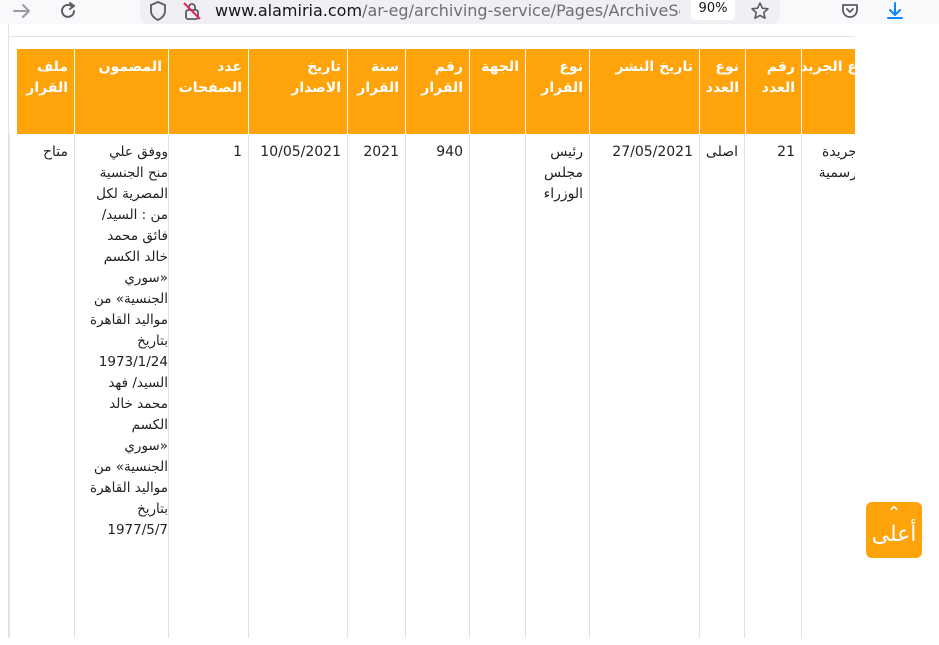  I want to click on cell-page-count: 1, so click(237, 152).